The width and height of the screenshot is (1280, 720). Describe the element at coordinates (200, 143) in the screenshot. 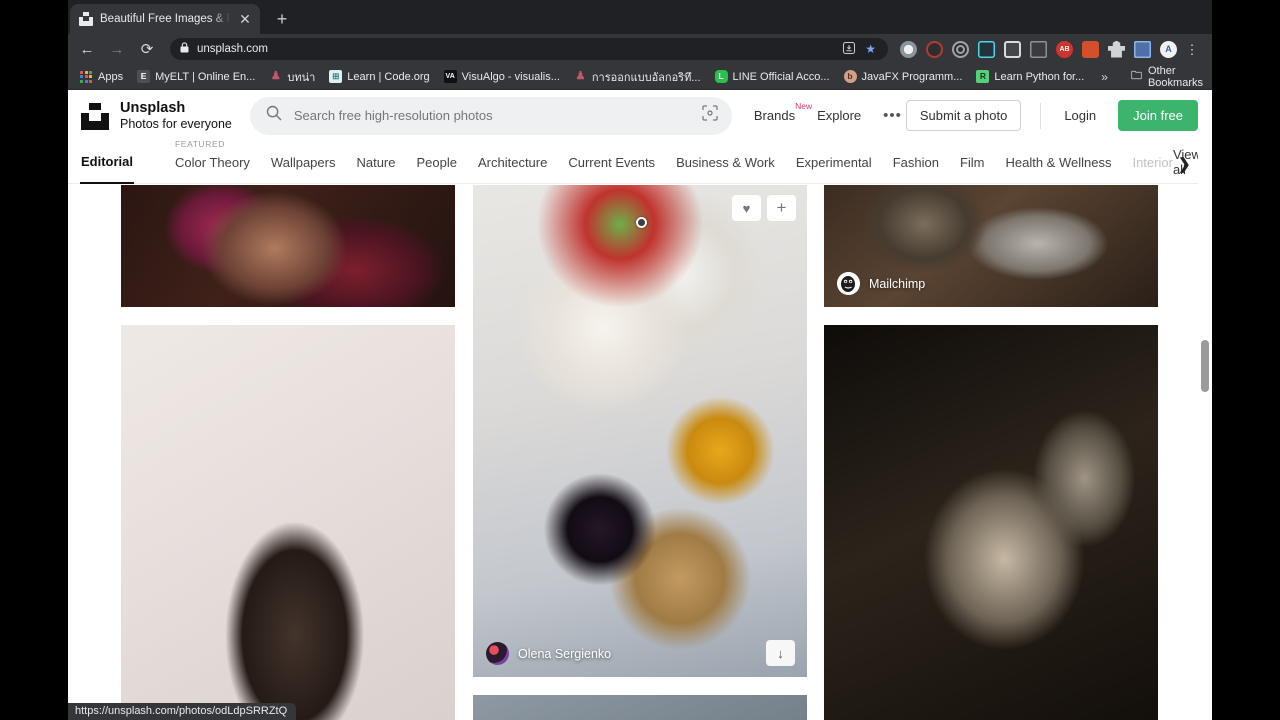

I see `featured-label: FEATURED` at that location.